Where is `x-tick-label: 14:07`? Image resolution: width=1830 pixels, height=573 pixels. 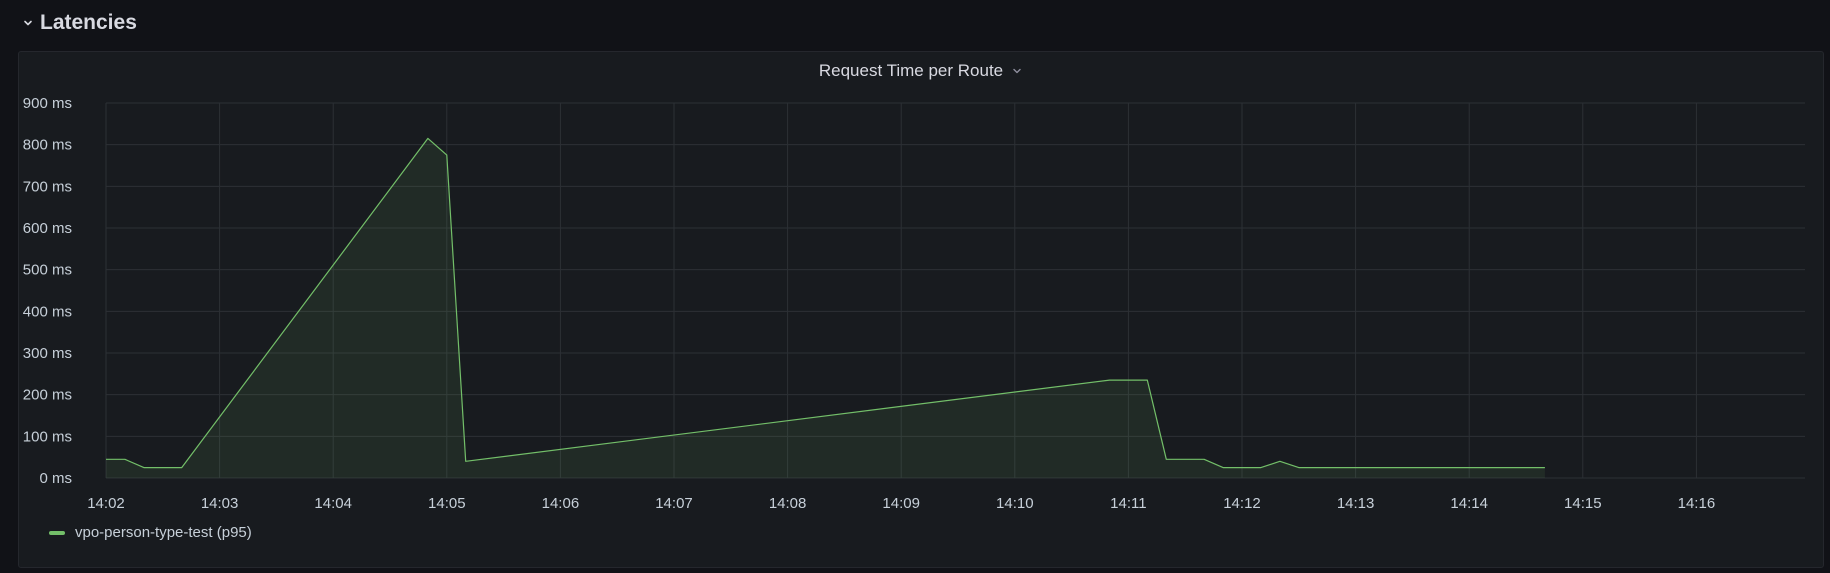
x-tick-label: 14:07 is located at coordinates (674, 503).